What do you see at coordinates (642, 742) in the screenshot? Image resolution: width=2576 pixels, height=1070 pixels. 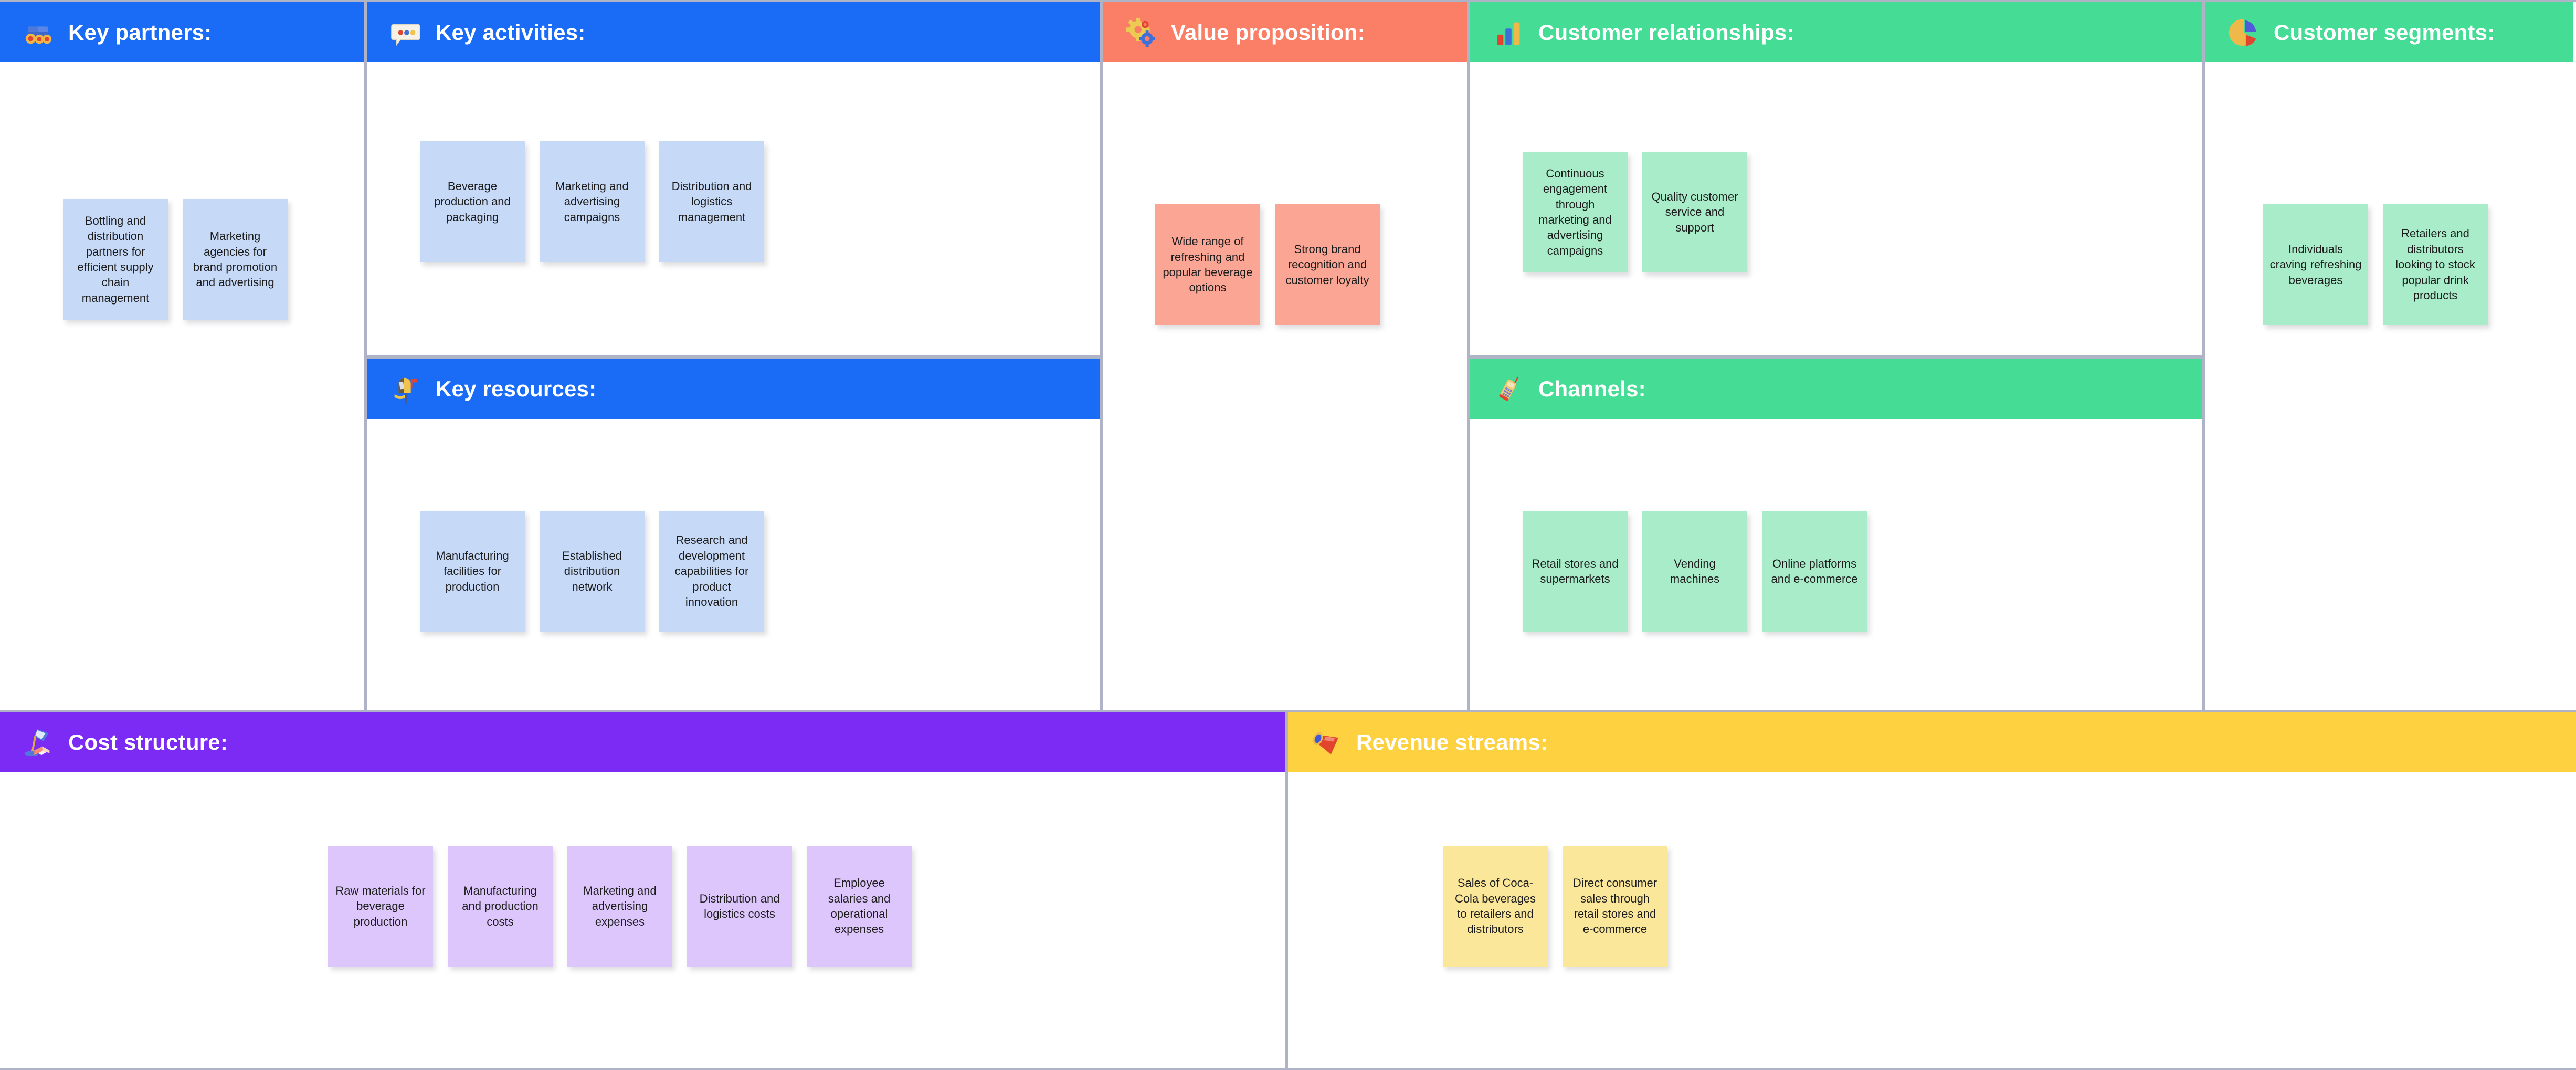 I see `cost-structure-header: Cost structure:` at bounding box center [642, 742].